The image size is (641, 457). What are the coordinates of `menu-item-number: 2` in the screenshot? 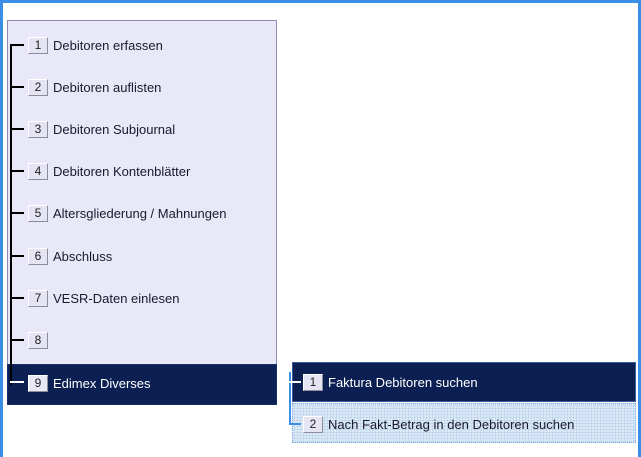 It's located at (38, 87).